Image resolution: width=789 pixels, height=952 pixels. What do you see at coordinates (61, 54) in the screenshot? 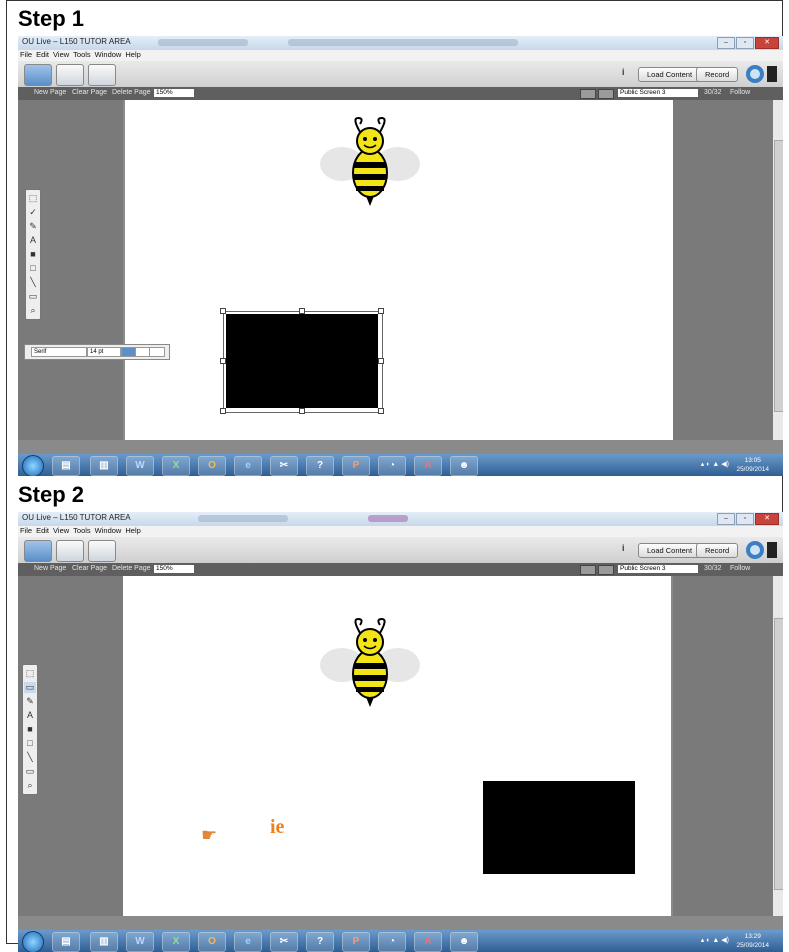
I see `menu-view: View` at bounding box center [61, 54].